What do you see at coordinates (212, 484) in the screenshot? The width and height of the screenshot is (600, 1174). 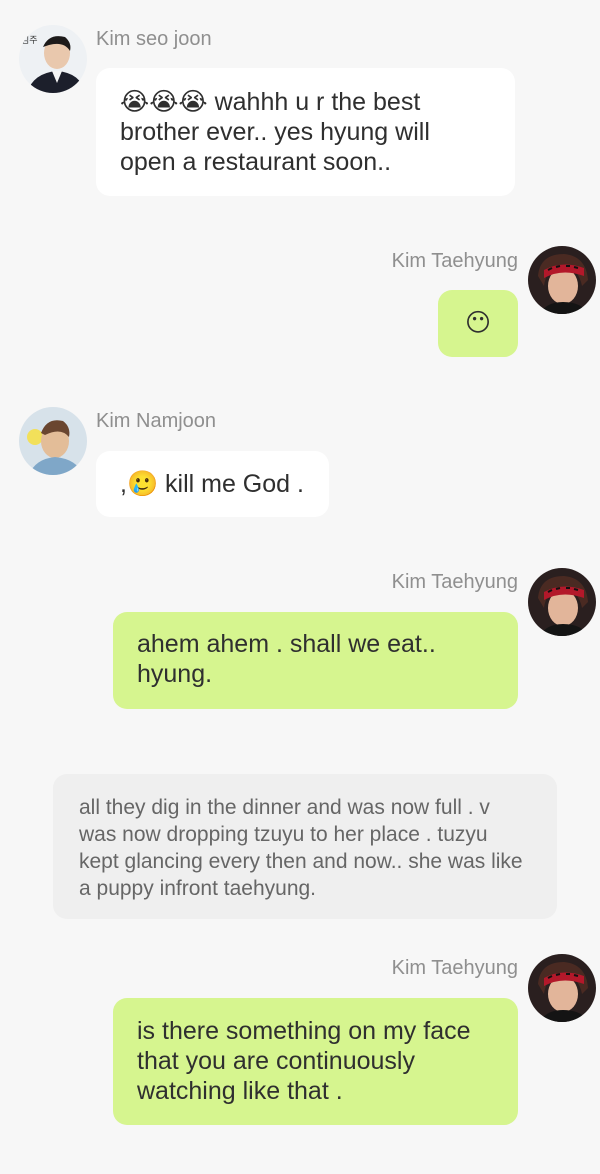 I see `message-bubble: ,🥲 kill me God .` at bounding box center [212, 484].